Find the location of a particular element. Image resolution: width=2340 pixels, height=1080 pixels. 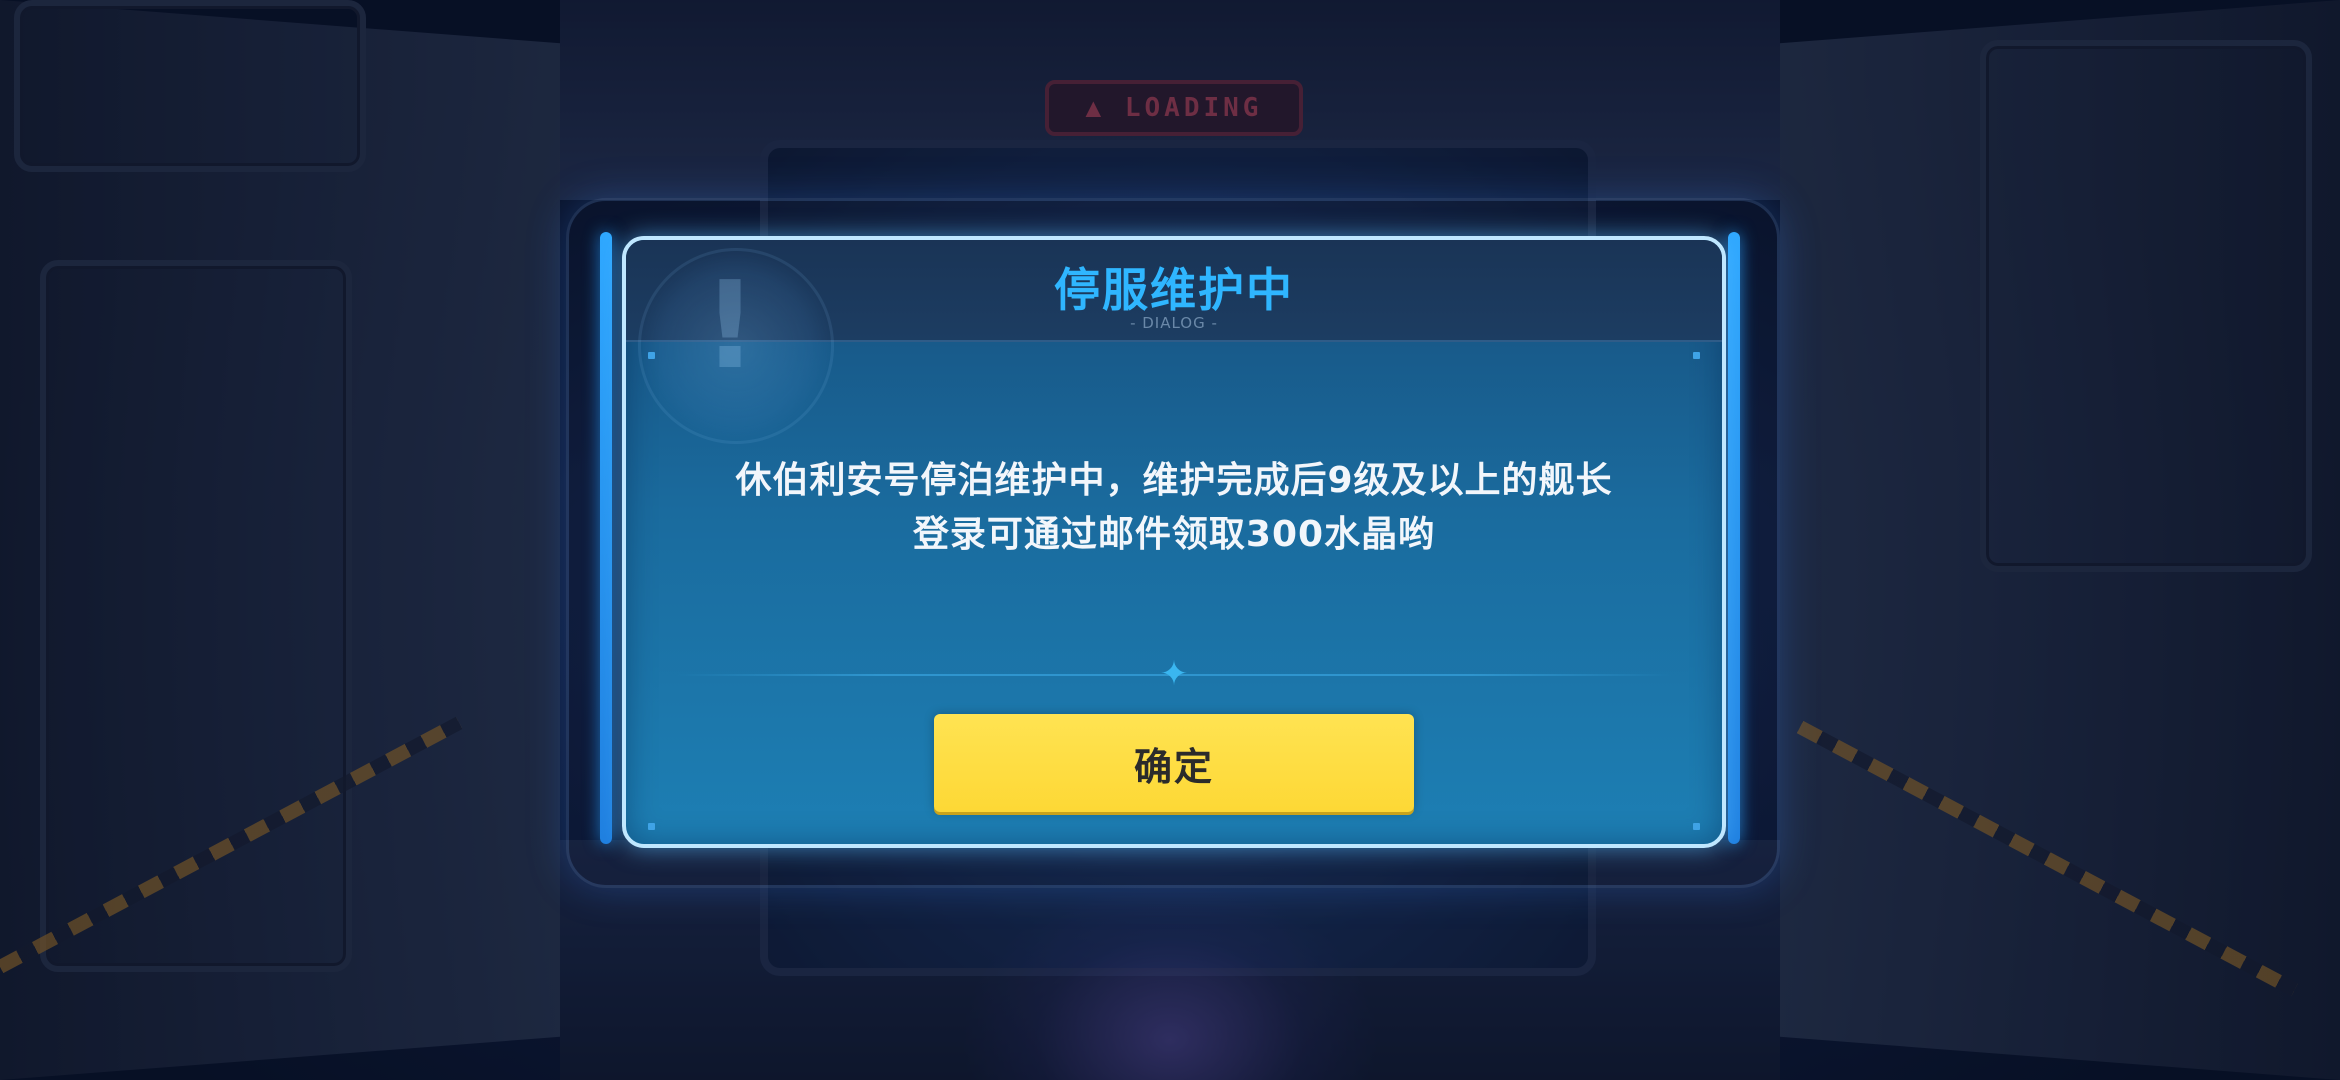

corner-dot-bottom-right is located at coordinates (1696, 826).